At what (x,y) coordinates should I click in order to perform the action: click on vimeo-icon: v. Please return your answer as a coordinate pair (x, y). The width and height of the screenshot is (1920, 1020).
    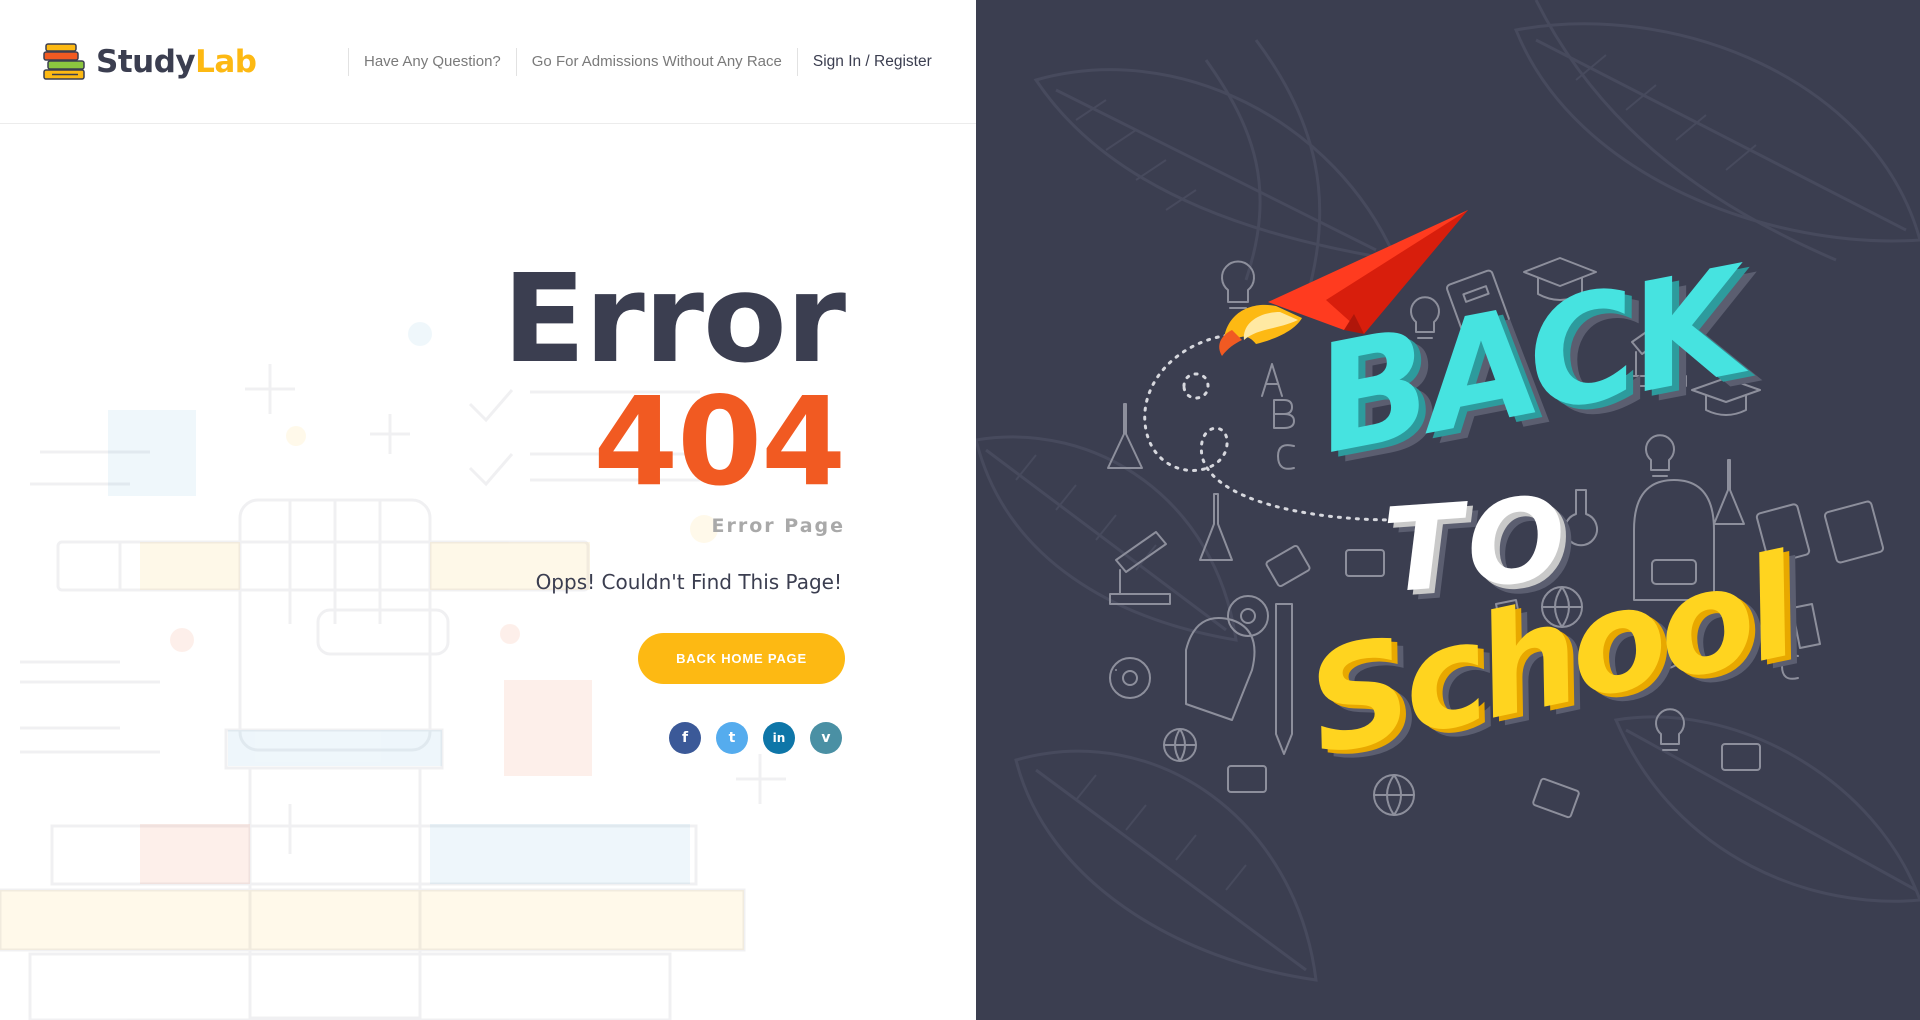
    Looking at the image, I should click on (826, 738).